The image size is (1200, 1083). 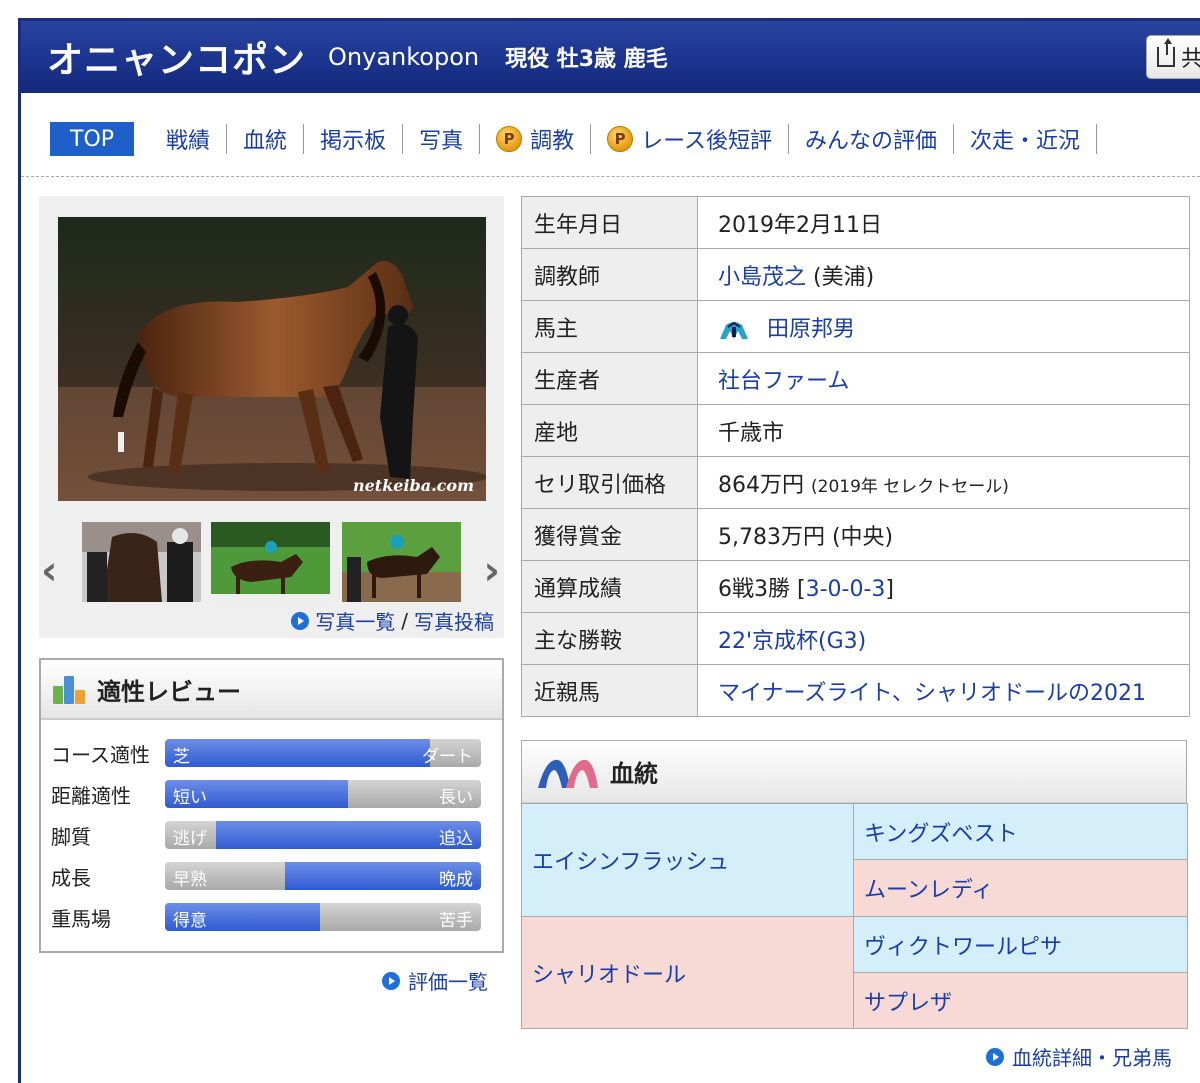 What do you see at coordinates (855, 326) in the screenshot?
I see `table-row: 馬主 田原邦男` at bounding box center [855, 326].